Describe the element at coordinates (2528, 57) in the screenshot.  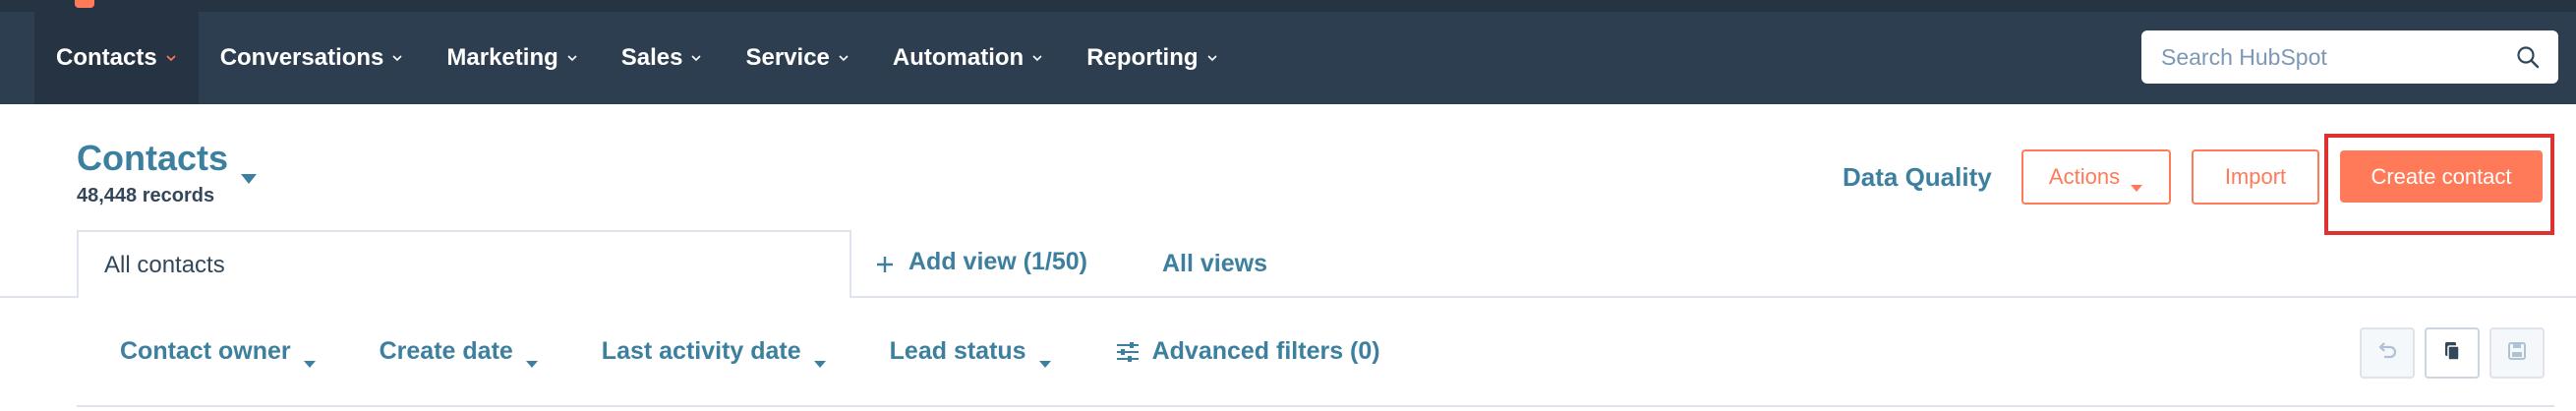
I see `search-icon` at that location.